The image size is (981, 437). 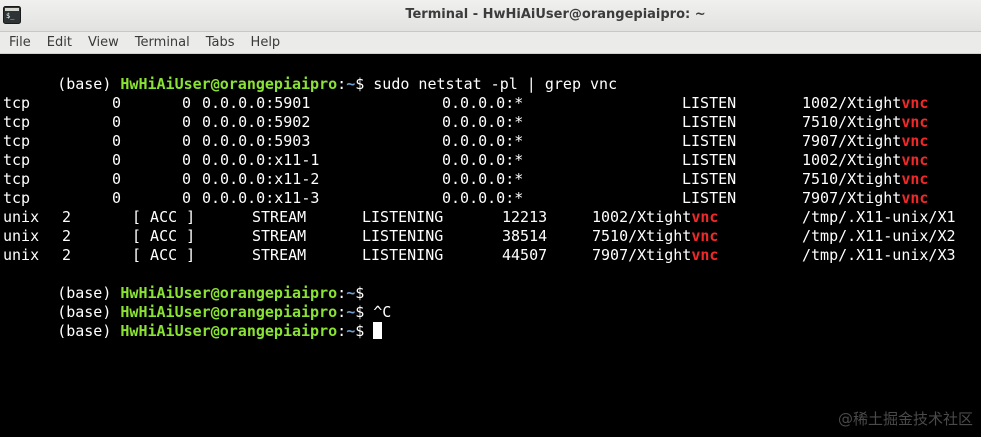 What do you see at coordinates (19, 43) in the screenshot?
I see `menu-file: File` at bounding box center [19, 43].